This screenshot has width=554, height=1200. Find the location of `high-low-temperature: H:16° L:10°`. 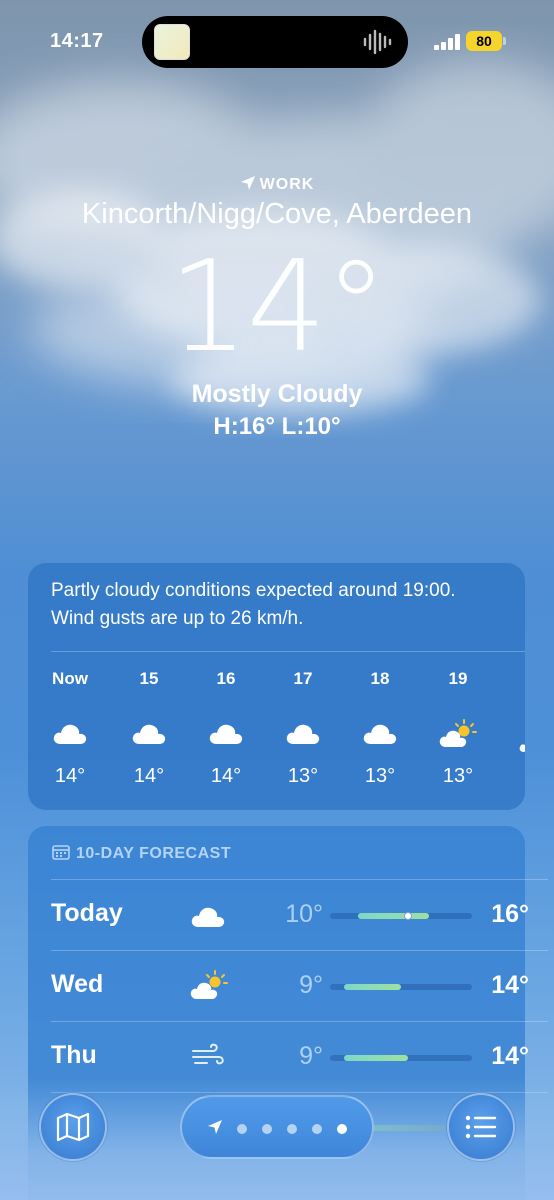

high-low-temperature: H:16° L:10° is located at coordinates (277, 426).